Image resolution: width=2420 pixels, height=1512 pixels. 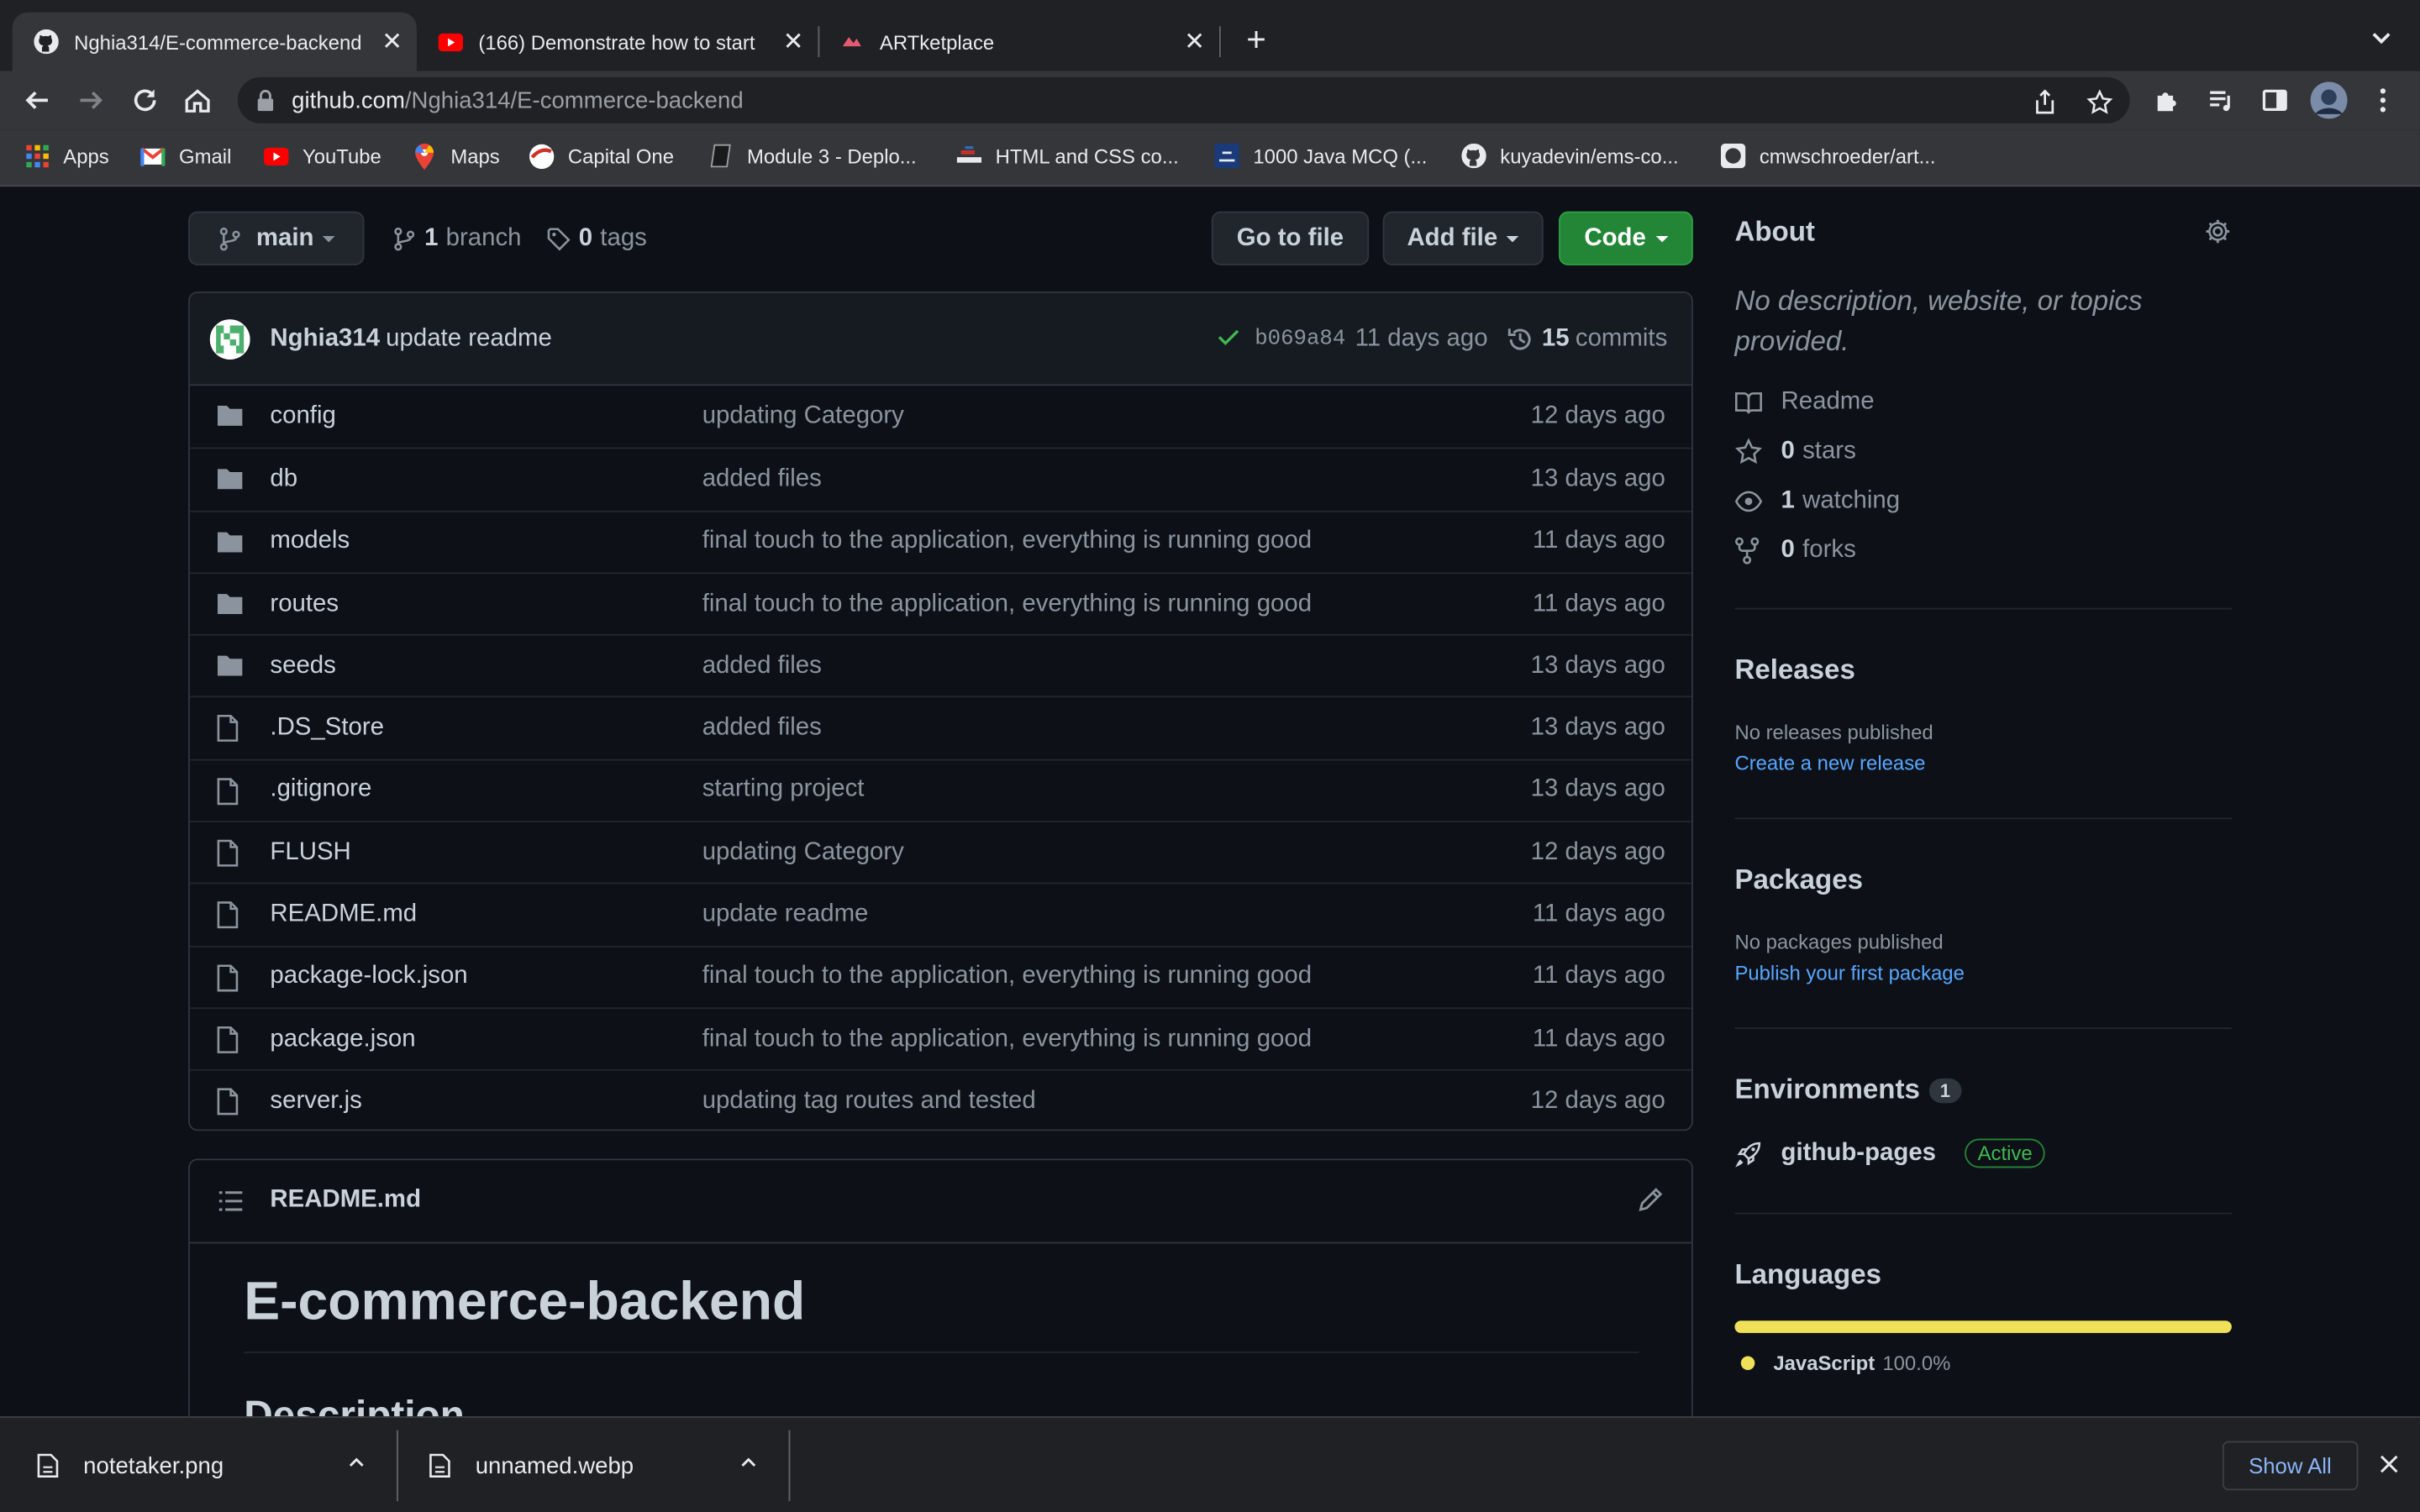 I want to click on file-row: .gitignore starting project 13 days ago, so click(x=940, y=790).